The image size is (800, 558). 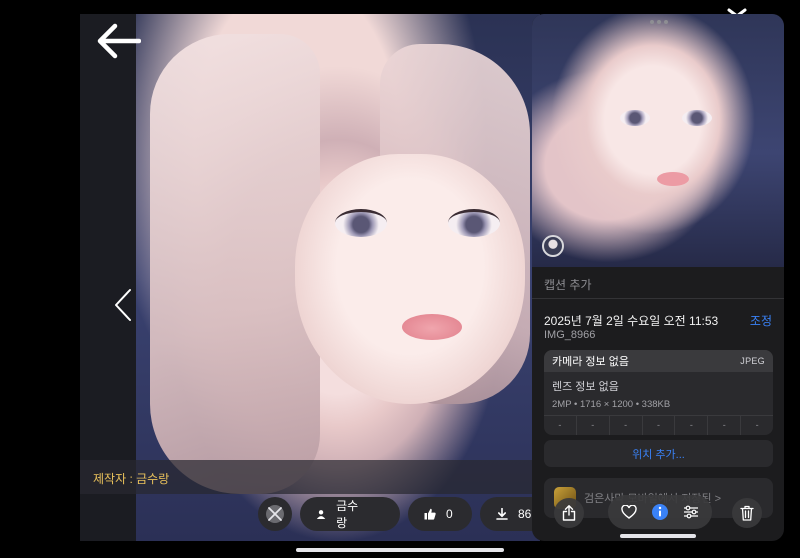 What do you see at coordinates (691, 512) in the screenshot?
I see `sliders-icon` at bounding box center [691, 512].